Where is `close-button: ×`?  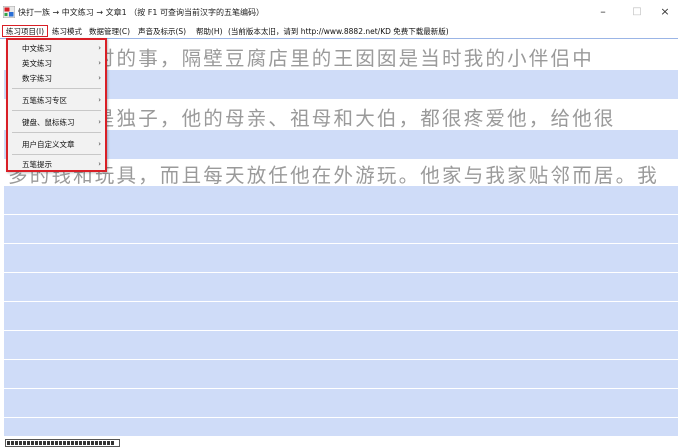
close-button: × is located at coordinates (665, 12).